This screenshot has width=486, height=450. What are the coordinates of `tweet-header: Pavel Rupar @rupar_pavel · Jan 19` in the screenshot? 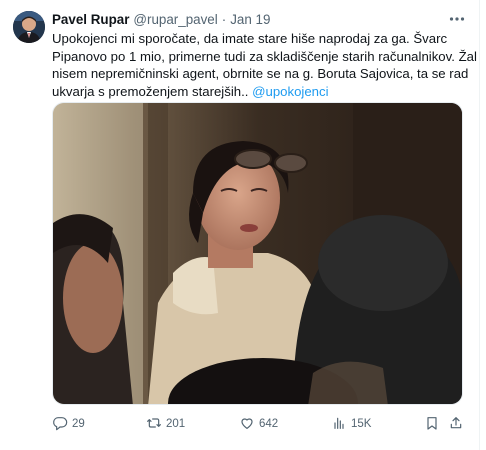 It's located at (161, 19).